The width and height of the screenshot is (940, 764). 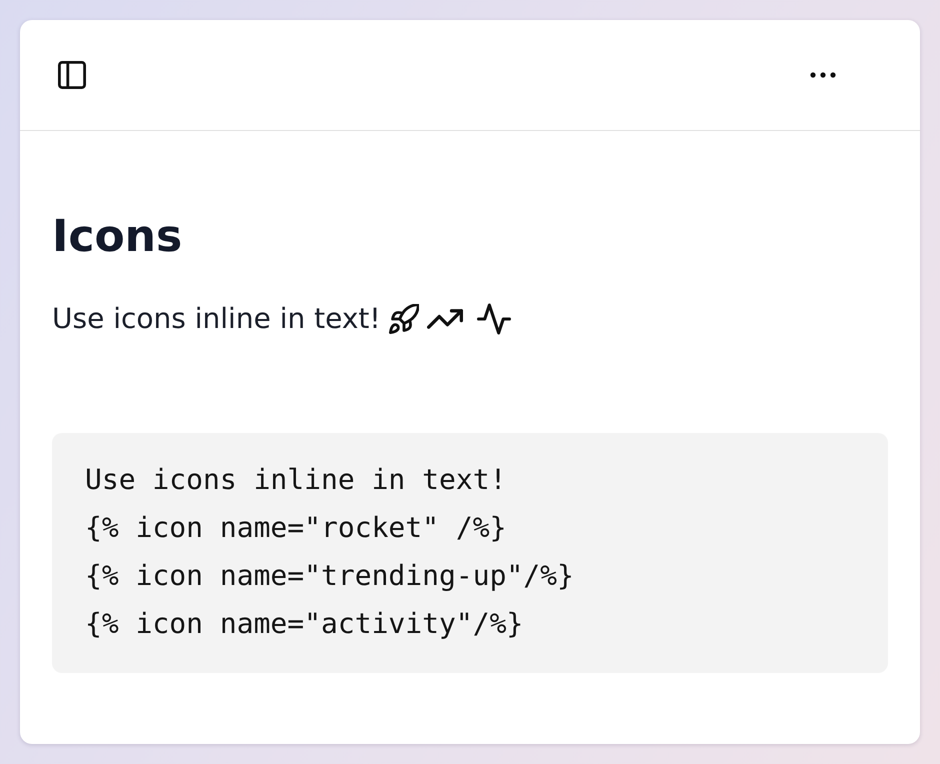 I want to click on code-line: {% icon name="activity"/%}, so click(x=304, y=624).